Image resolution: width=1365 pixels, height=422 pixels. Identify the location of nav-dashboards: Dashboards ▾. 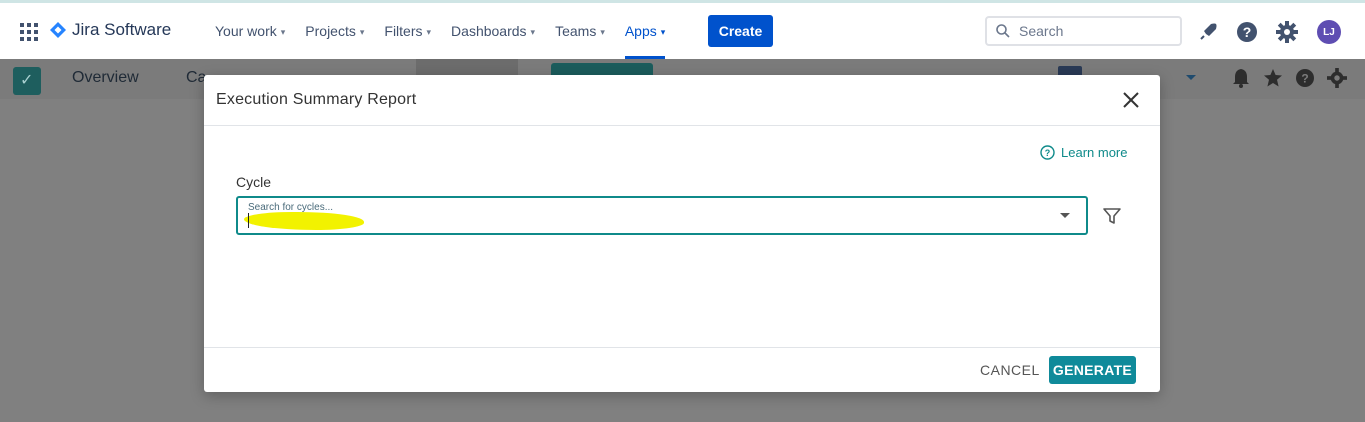
(493, 31).